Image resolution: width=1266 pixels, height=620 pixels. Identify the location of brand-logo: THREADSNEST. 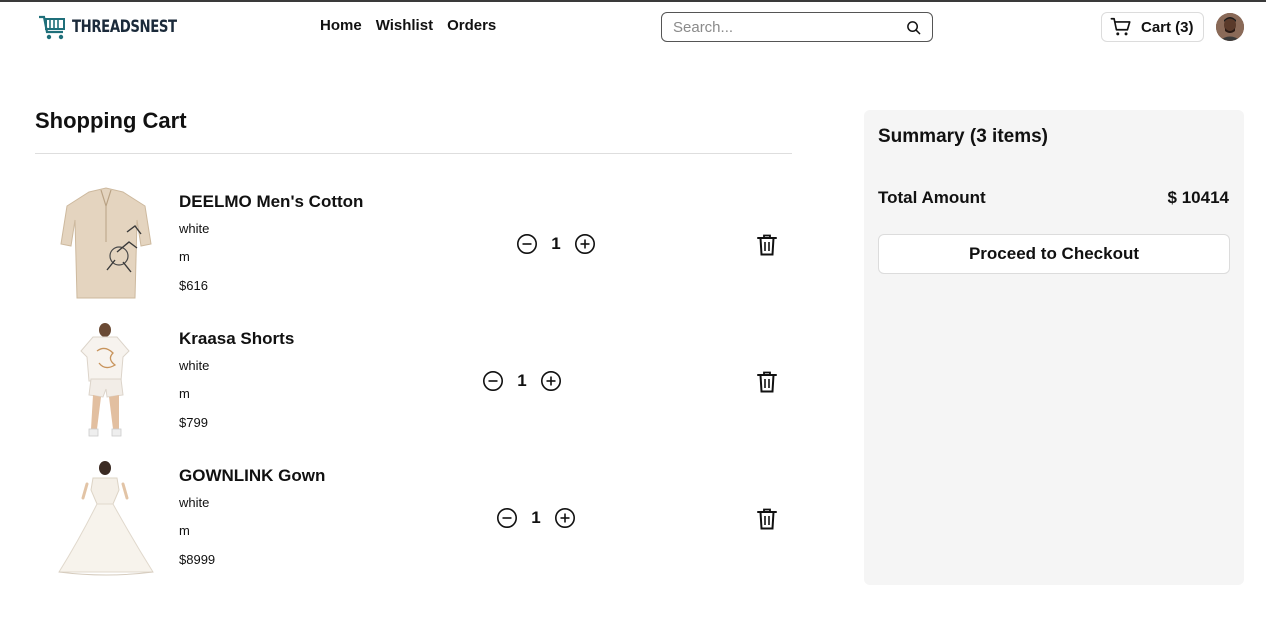
(122, 27).